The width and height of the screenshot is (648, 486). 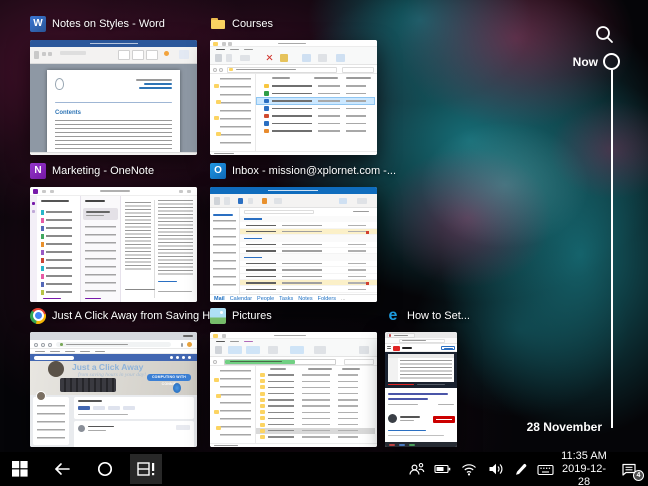 What do you see at coordinates (189, 344) in the screenshot?
I see `chrome-avatar` at bounding box center [189, 344].